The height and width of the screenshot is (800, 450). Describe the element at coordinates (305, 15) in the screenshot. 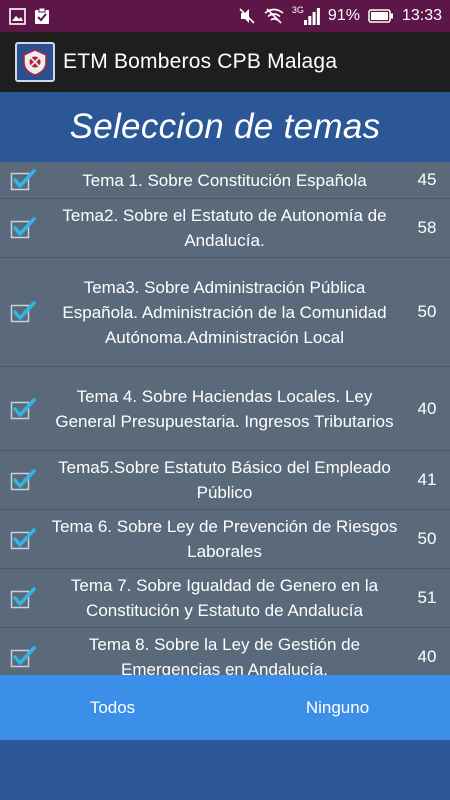

I see `signal-icon: 3G` at that location.